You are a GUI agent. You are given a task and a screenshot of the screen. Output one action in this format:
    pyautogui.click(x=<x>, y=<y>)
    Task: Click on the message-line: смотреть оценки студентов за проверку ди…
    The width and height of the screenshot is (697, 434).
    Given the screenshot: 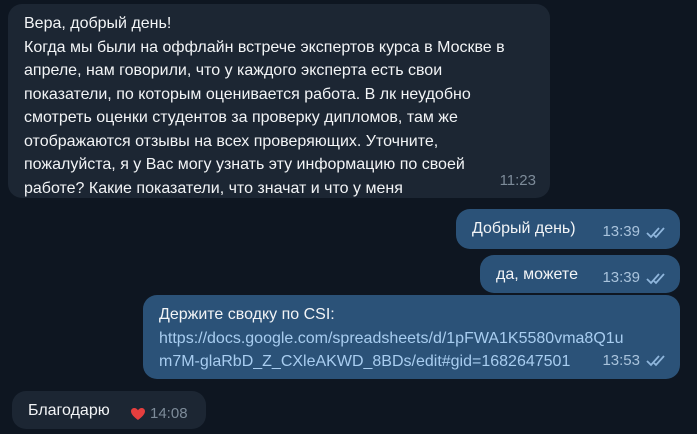 What is the action you would take?
    pyautogui.click(x=241, y=117)
    